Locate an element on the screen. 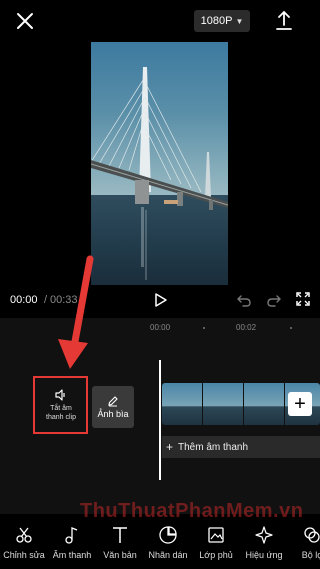  tool-audio: Âm thanh is located at coordinates (72, 544).